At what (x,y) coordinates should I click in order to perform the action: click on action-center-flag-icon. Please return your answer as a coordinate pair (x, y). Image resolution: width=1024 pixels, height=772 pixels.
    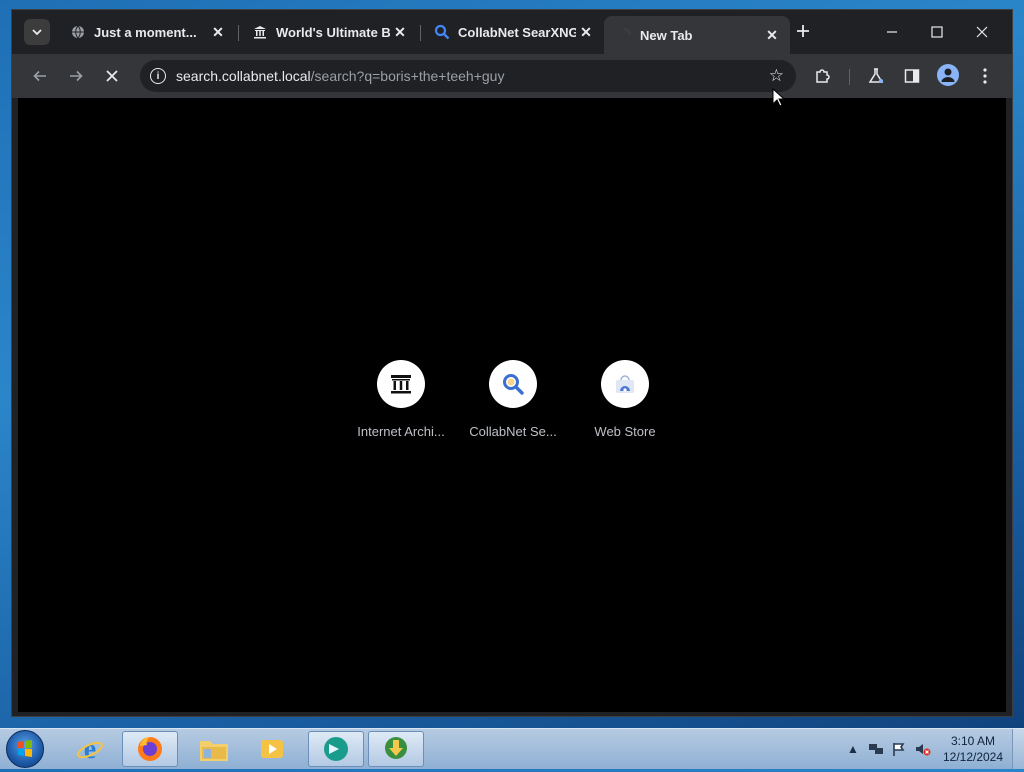
    Looking at the image, I should click on (899, 749).